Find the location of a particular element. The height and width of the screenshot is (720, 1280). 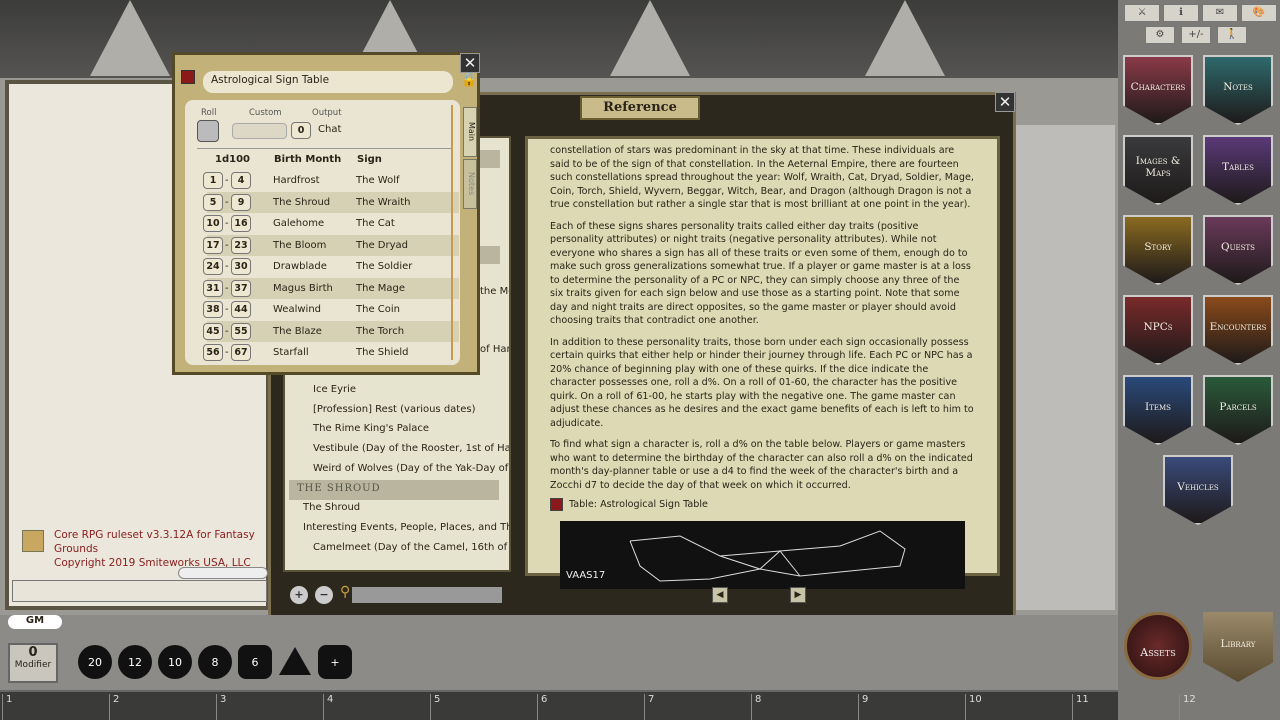

range-to: 30 is located at coordinates (241, 266).